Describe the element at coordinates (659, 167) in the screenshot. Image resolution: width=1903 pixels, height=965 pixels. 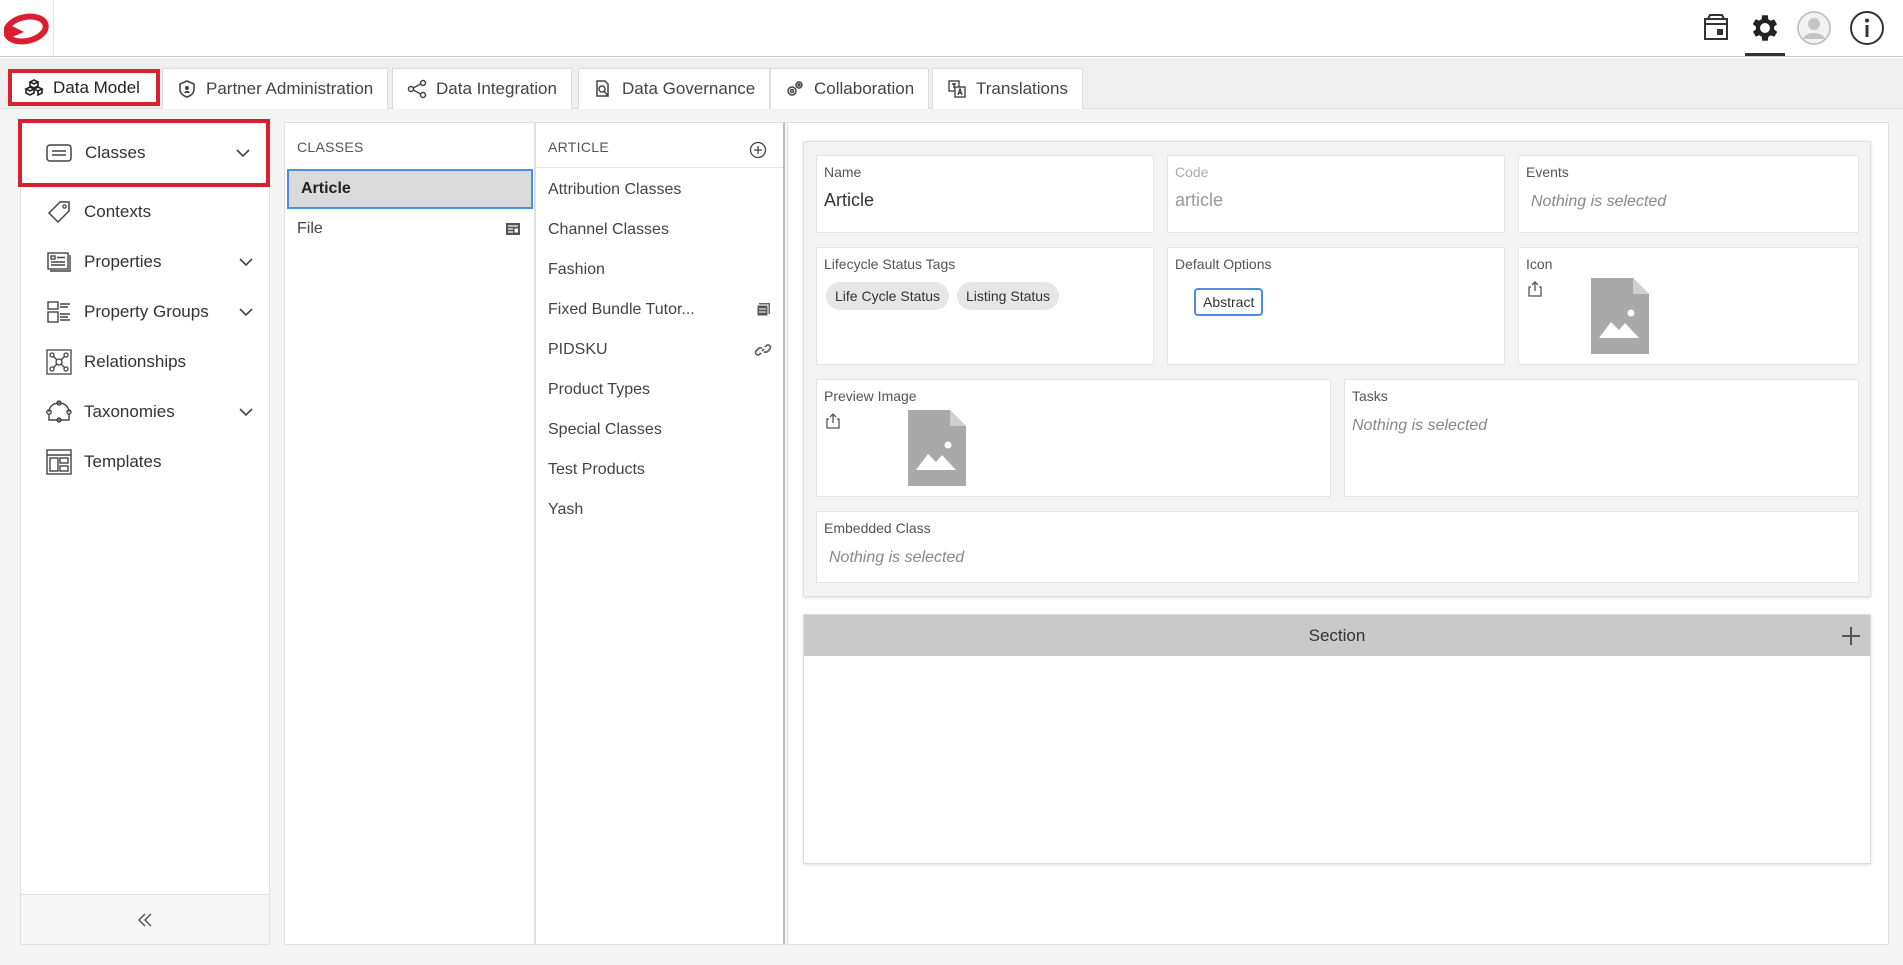
I see `header-divider` at that location.